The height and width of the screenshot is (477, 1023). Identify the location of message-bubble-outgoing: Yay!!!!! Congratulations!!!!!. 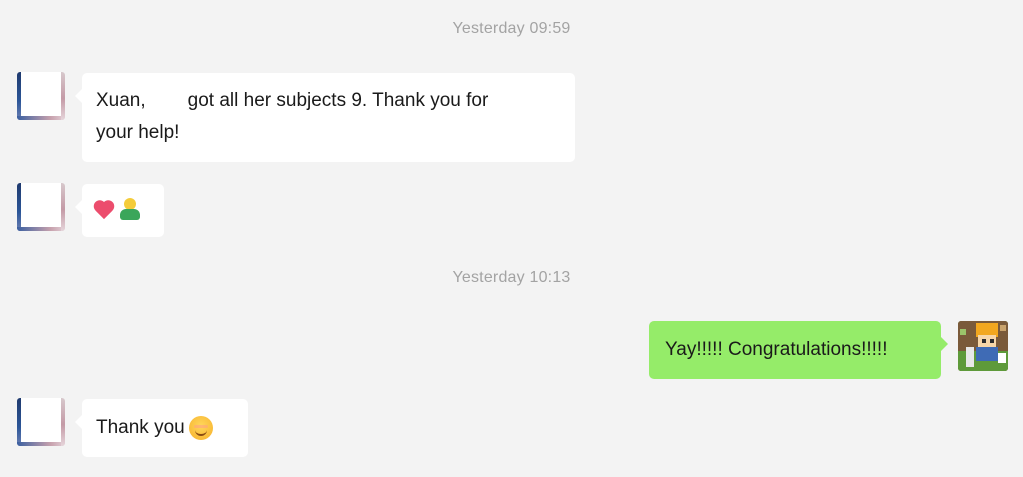
(798, 350).